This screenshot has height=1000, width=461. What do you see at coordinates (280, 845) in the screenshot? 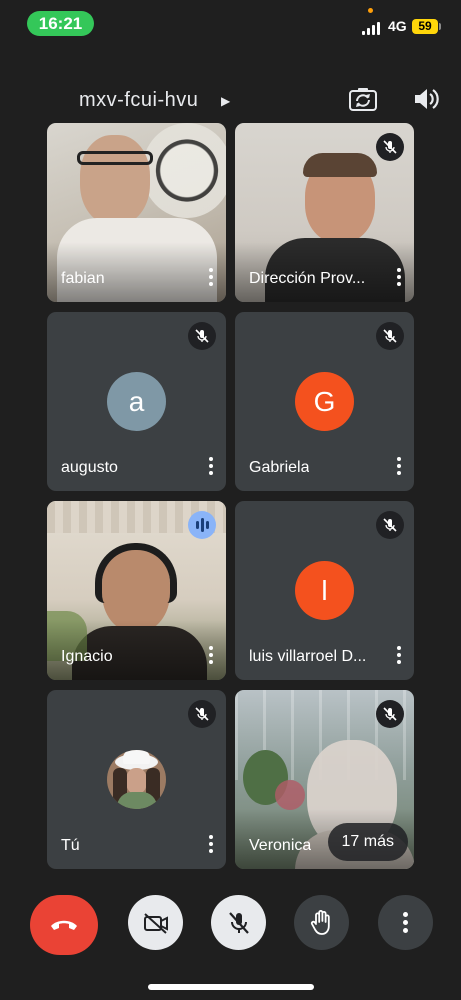
I see `participant-name: Veronica` at bounding box center [280, 845].